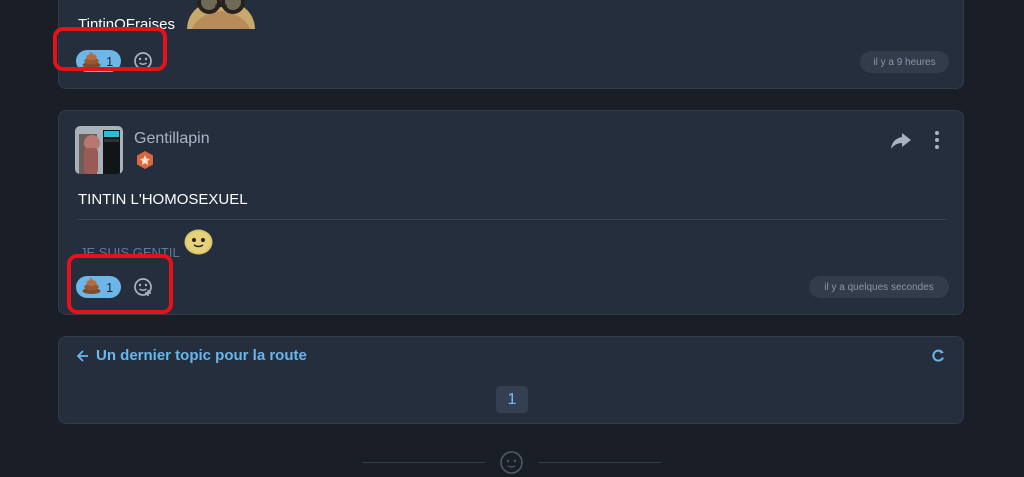  Describe the element at coordinates (938, 356) in the screenshot. I see `refresh-icon` at that location.